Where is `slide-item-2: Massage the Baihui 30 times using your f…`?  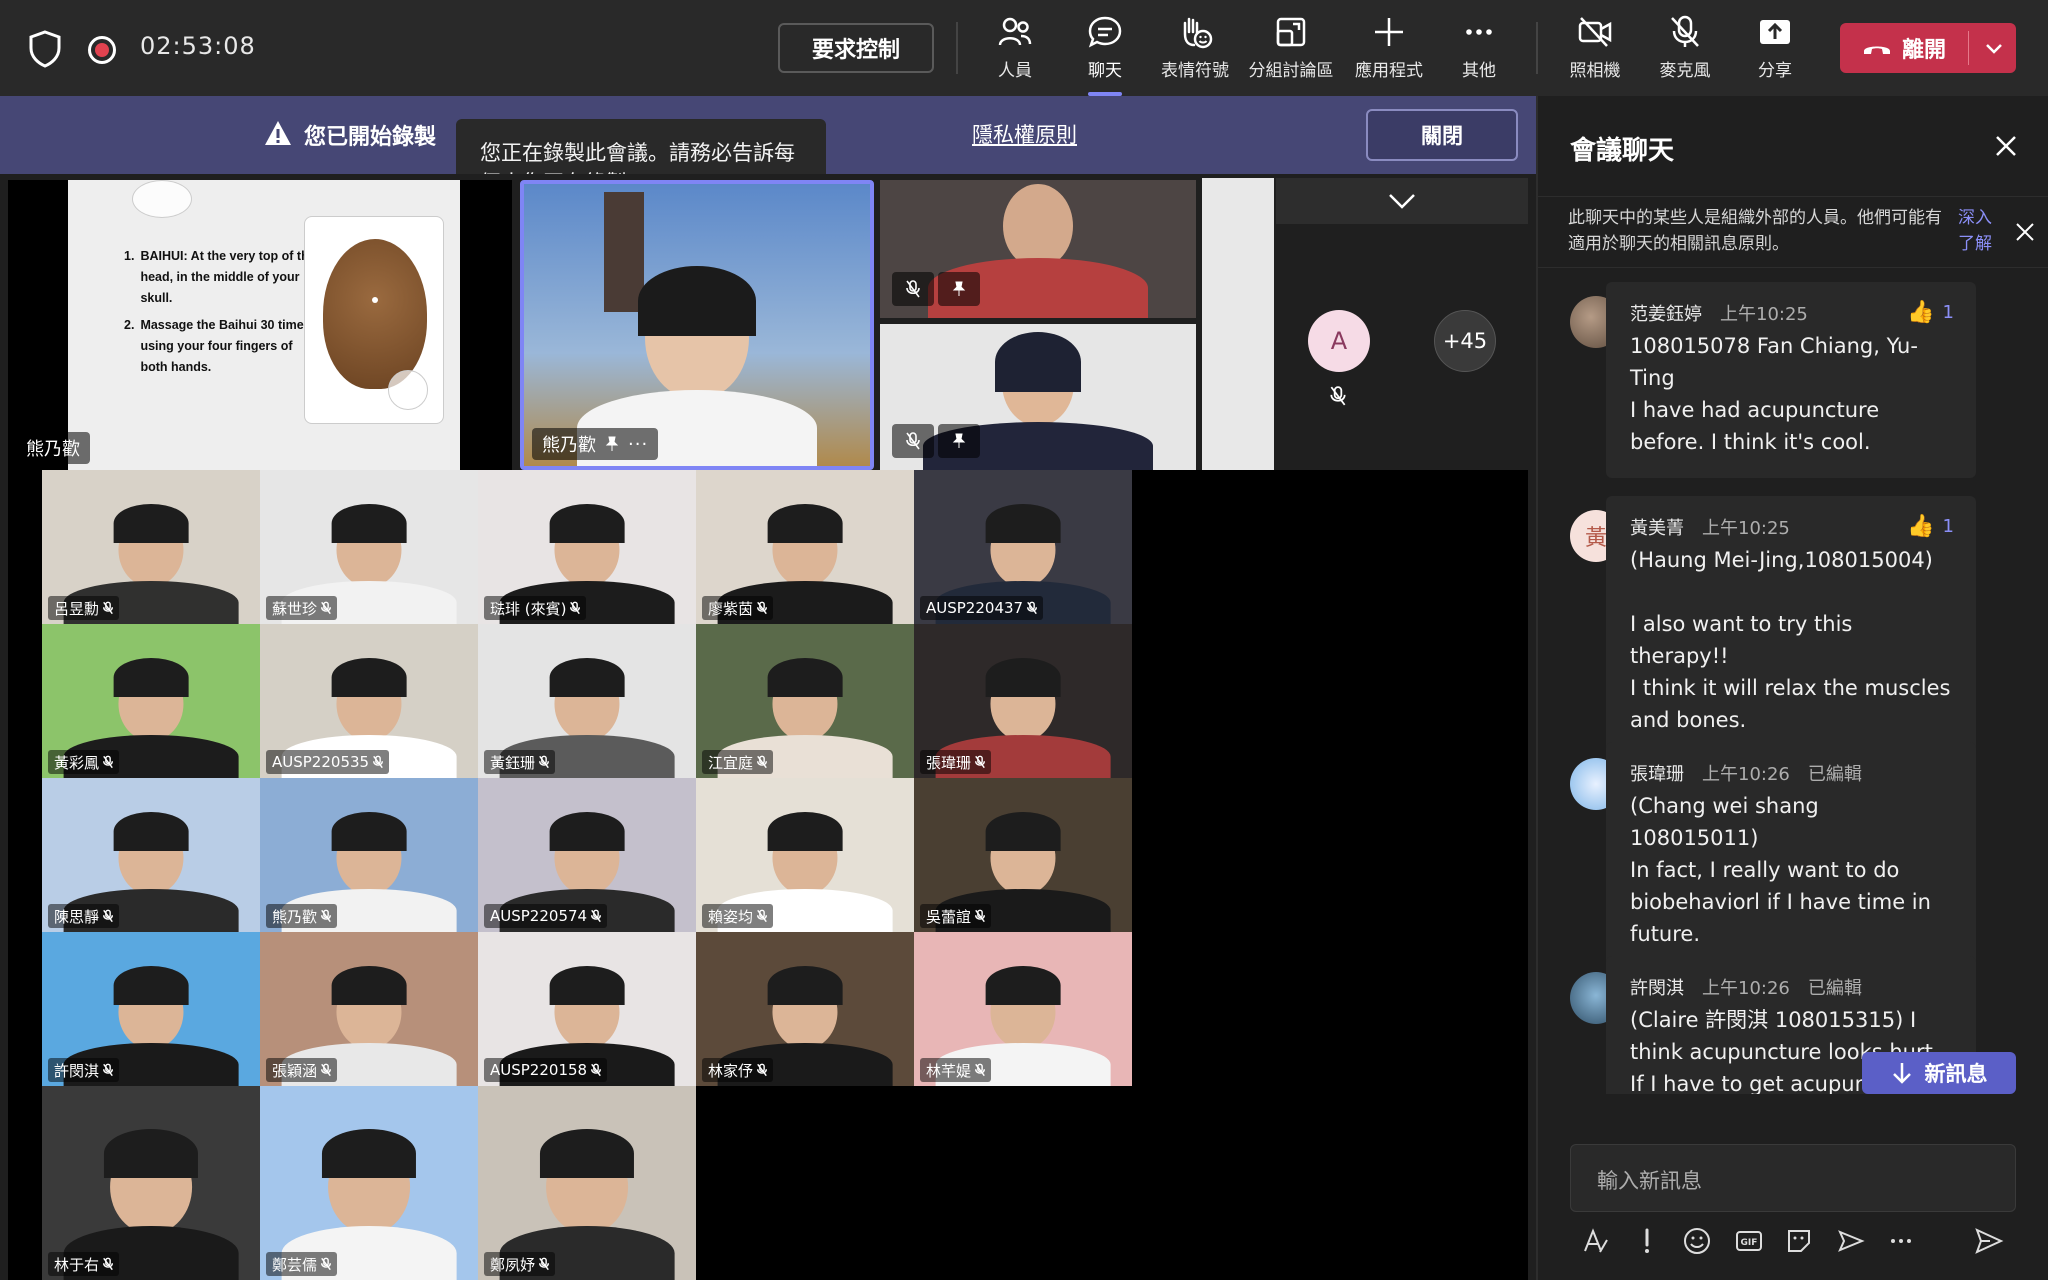
slide-item-2: Massage the Baihui 30 times using your f… is located at coordinates (225, 346).